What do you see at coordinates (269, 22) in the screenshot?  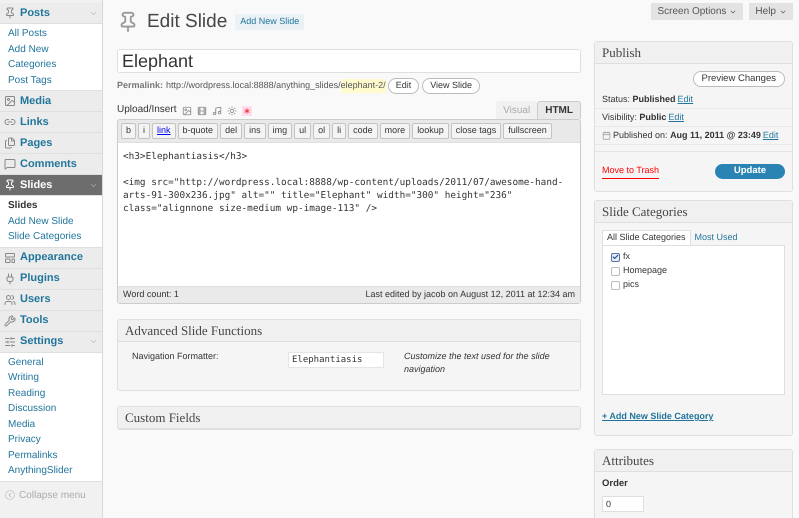 I see `add-new-slide-button: Add New Slide` at bounding box center [269, 22].